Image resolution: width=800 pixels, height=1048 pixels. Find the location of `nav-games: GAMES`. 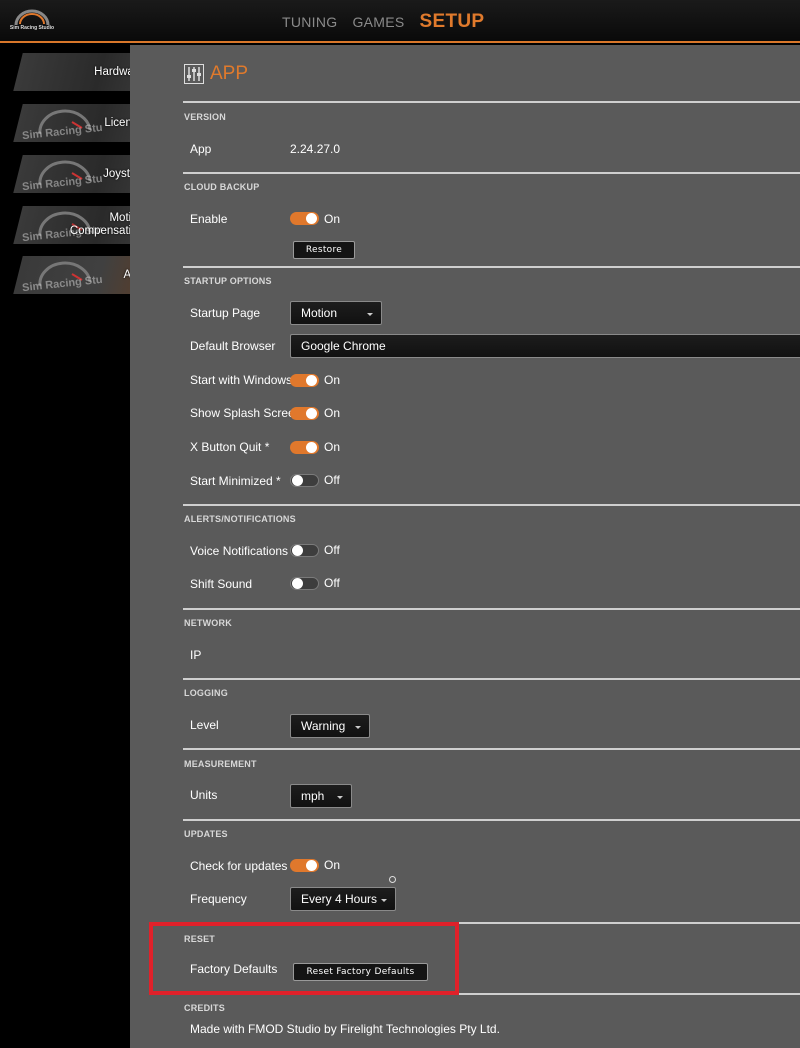

nav-games: GAMES is located at coordinates (378, 22).